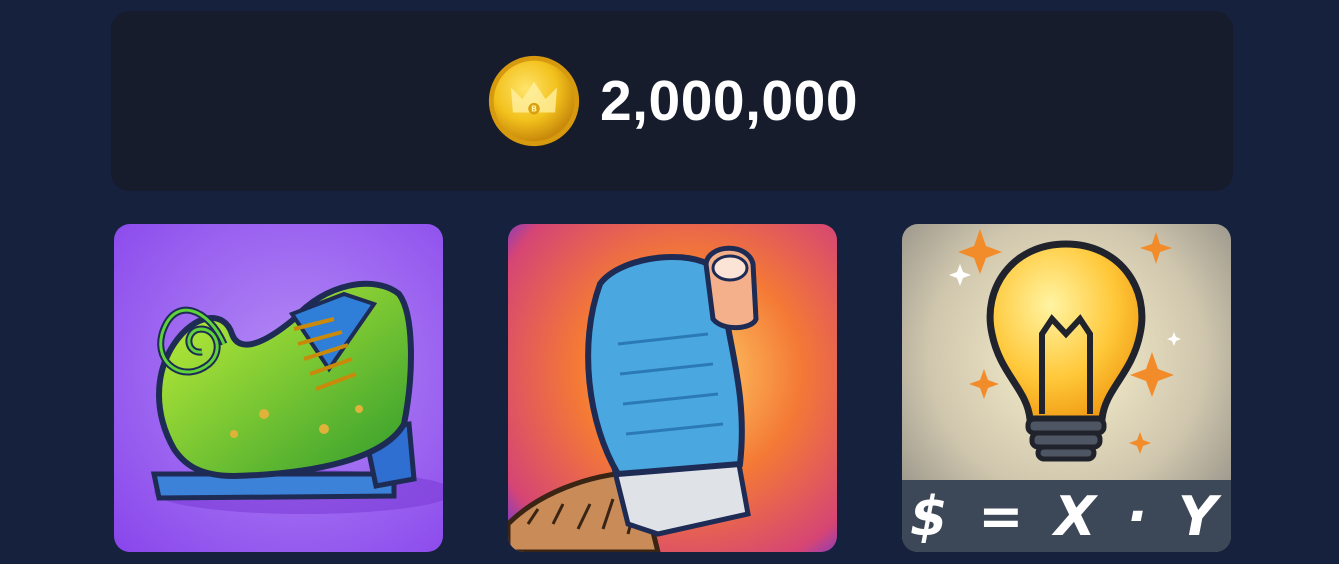 The height and width of the screenshot is (564, 1339). What do you see at coordinates (534, 101) in the screenshot?
I see `coin-icon: B` at bounding box center [534, 101].